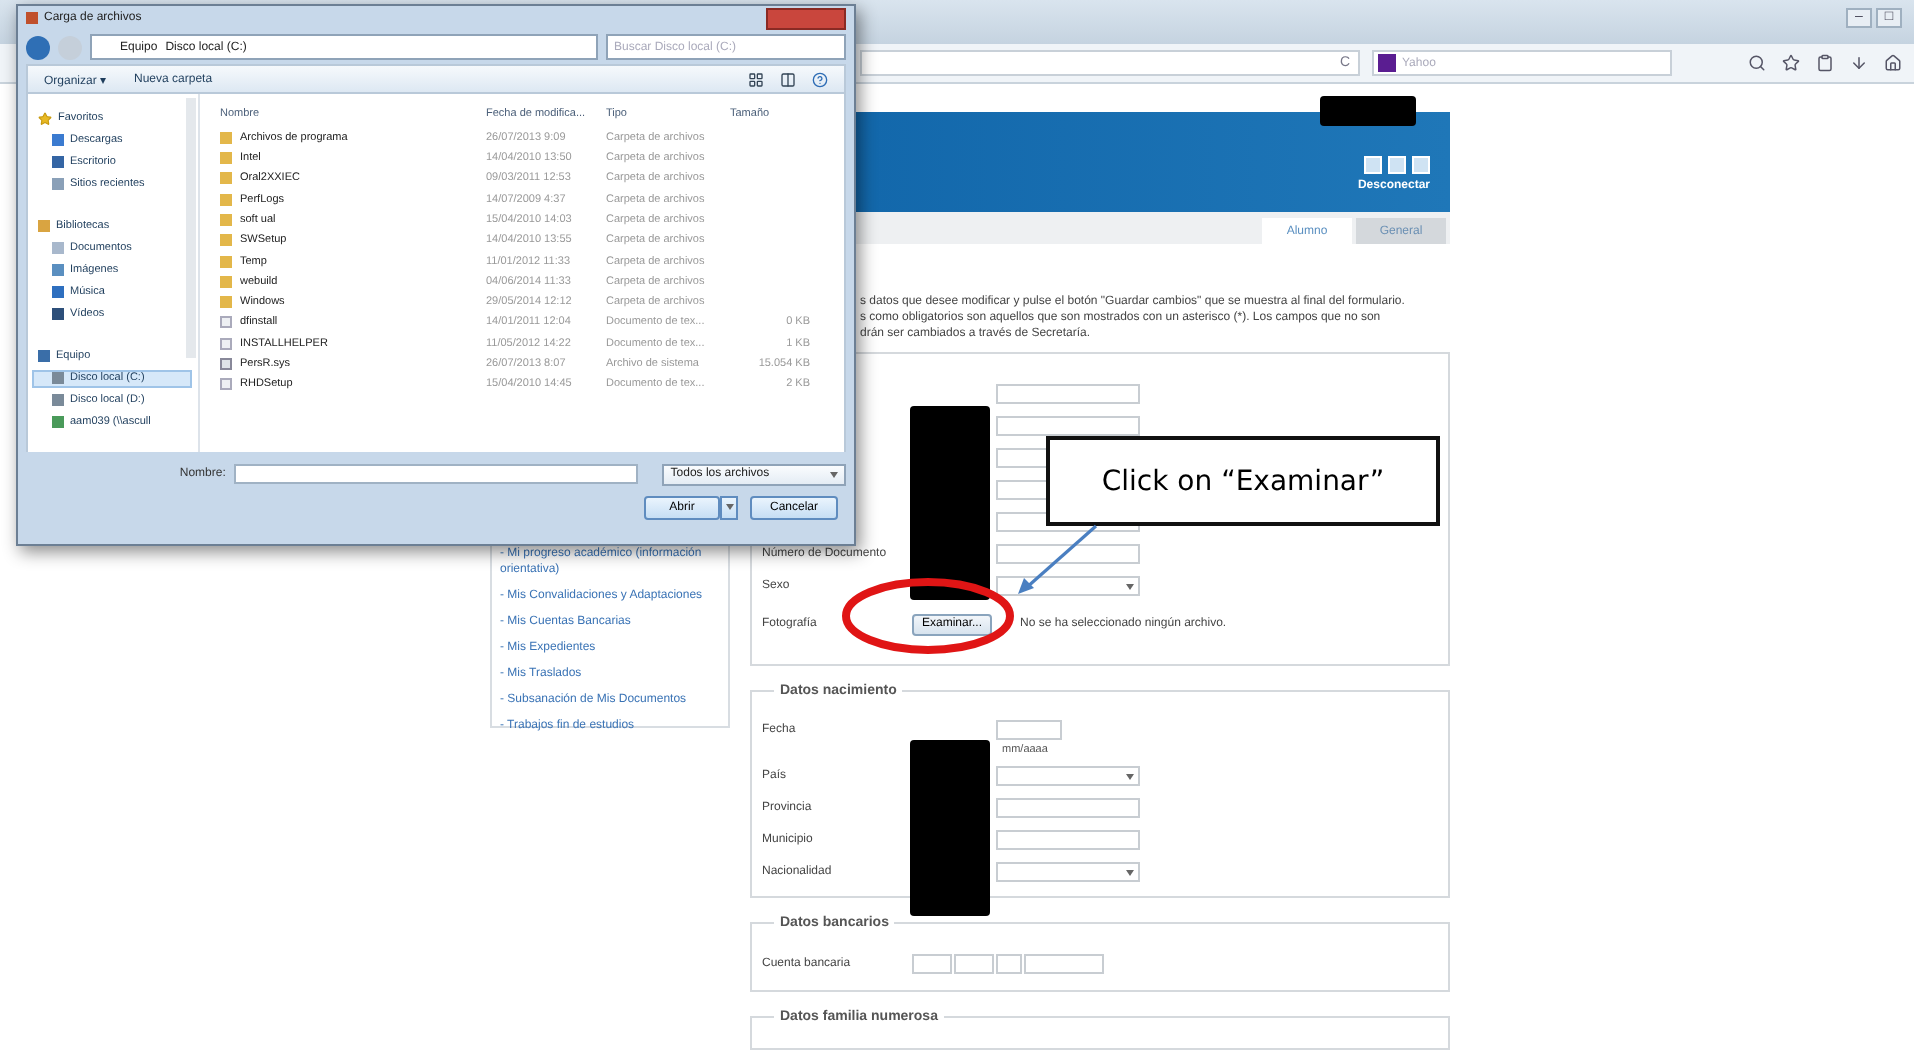 This screenshot has height=1054, width=1914. I want to click on help-icon, so click(820, 79).